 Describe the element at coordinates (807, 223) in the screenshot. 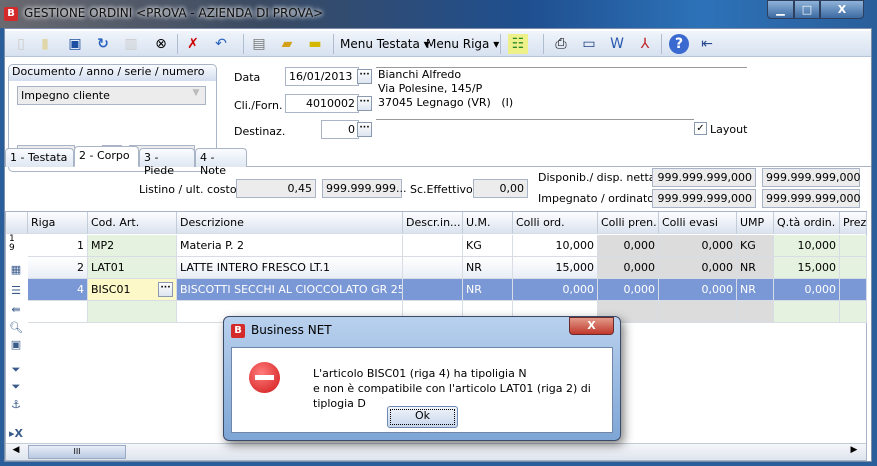

I see `column-header-qta-ordin: Q.tà ordin.` at that location.